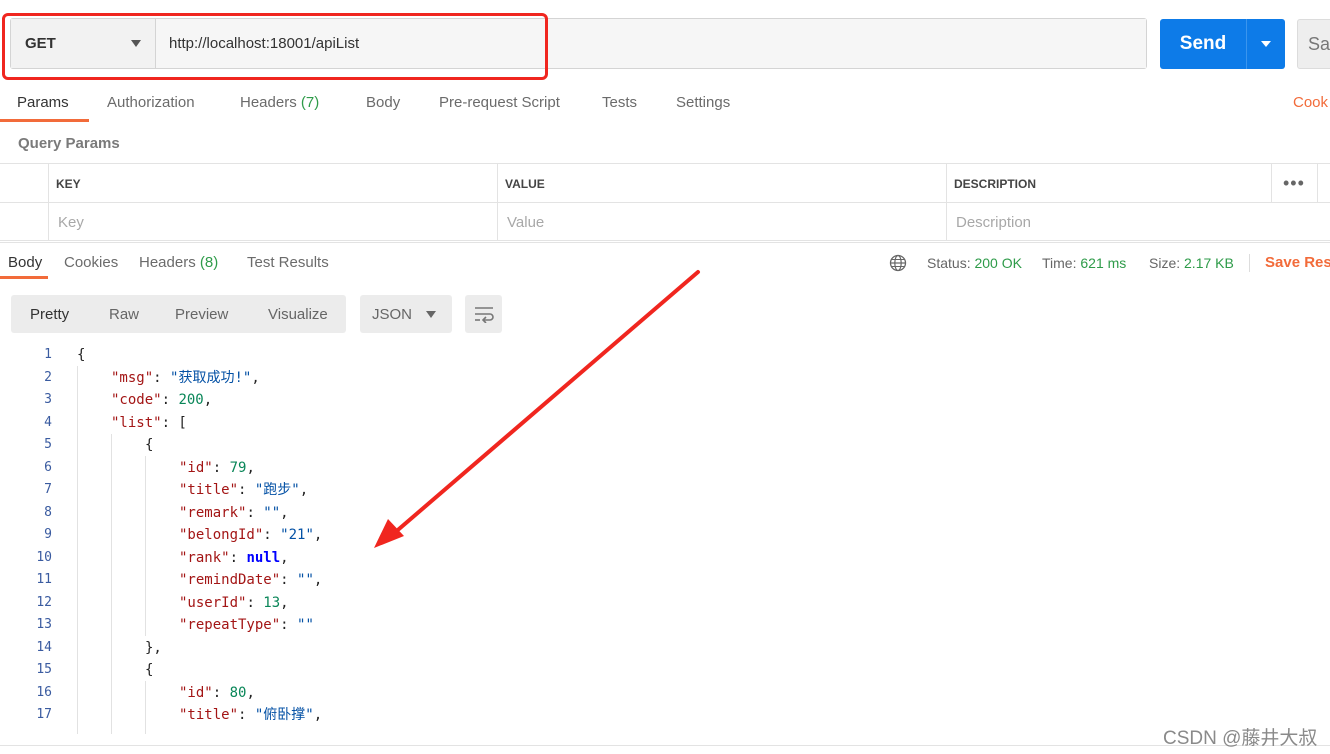 This screenshot has width=1330, height=754. I want to click on code-text: "code": 200,, so click(161, 400).